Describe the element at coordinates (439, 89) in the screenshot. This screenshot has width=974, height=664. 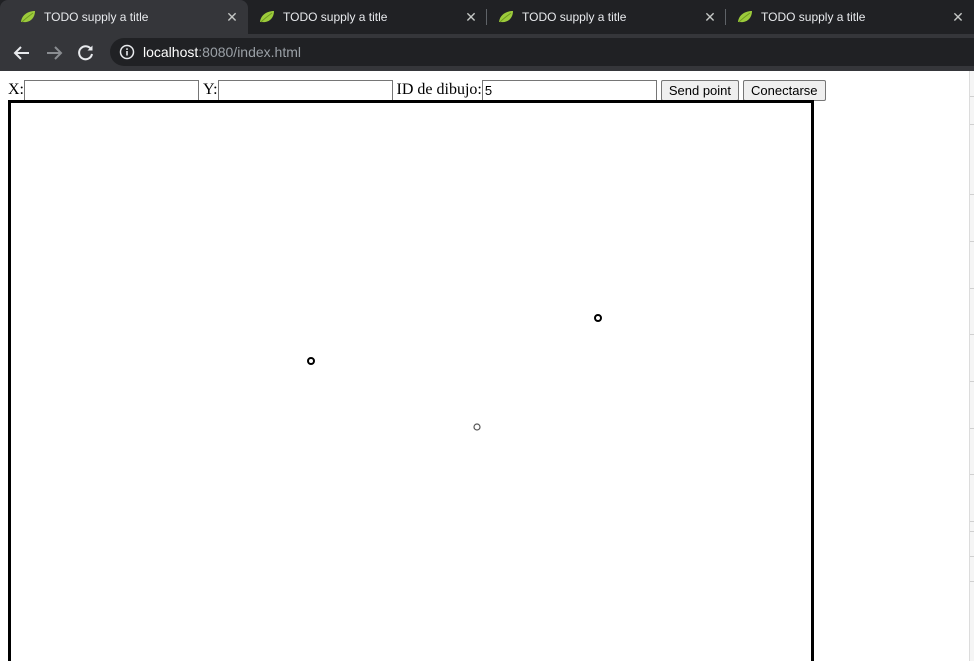
I see `drawing-id-label: ID de dibujo:` at that location.